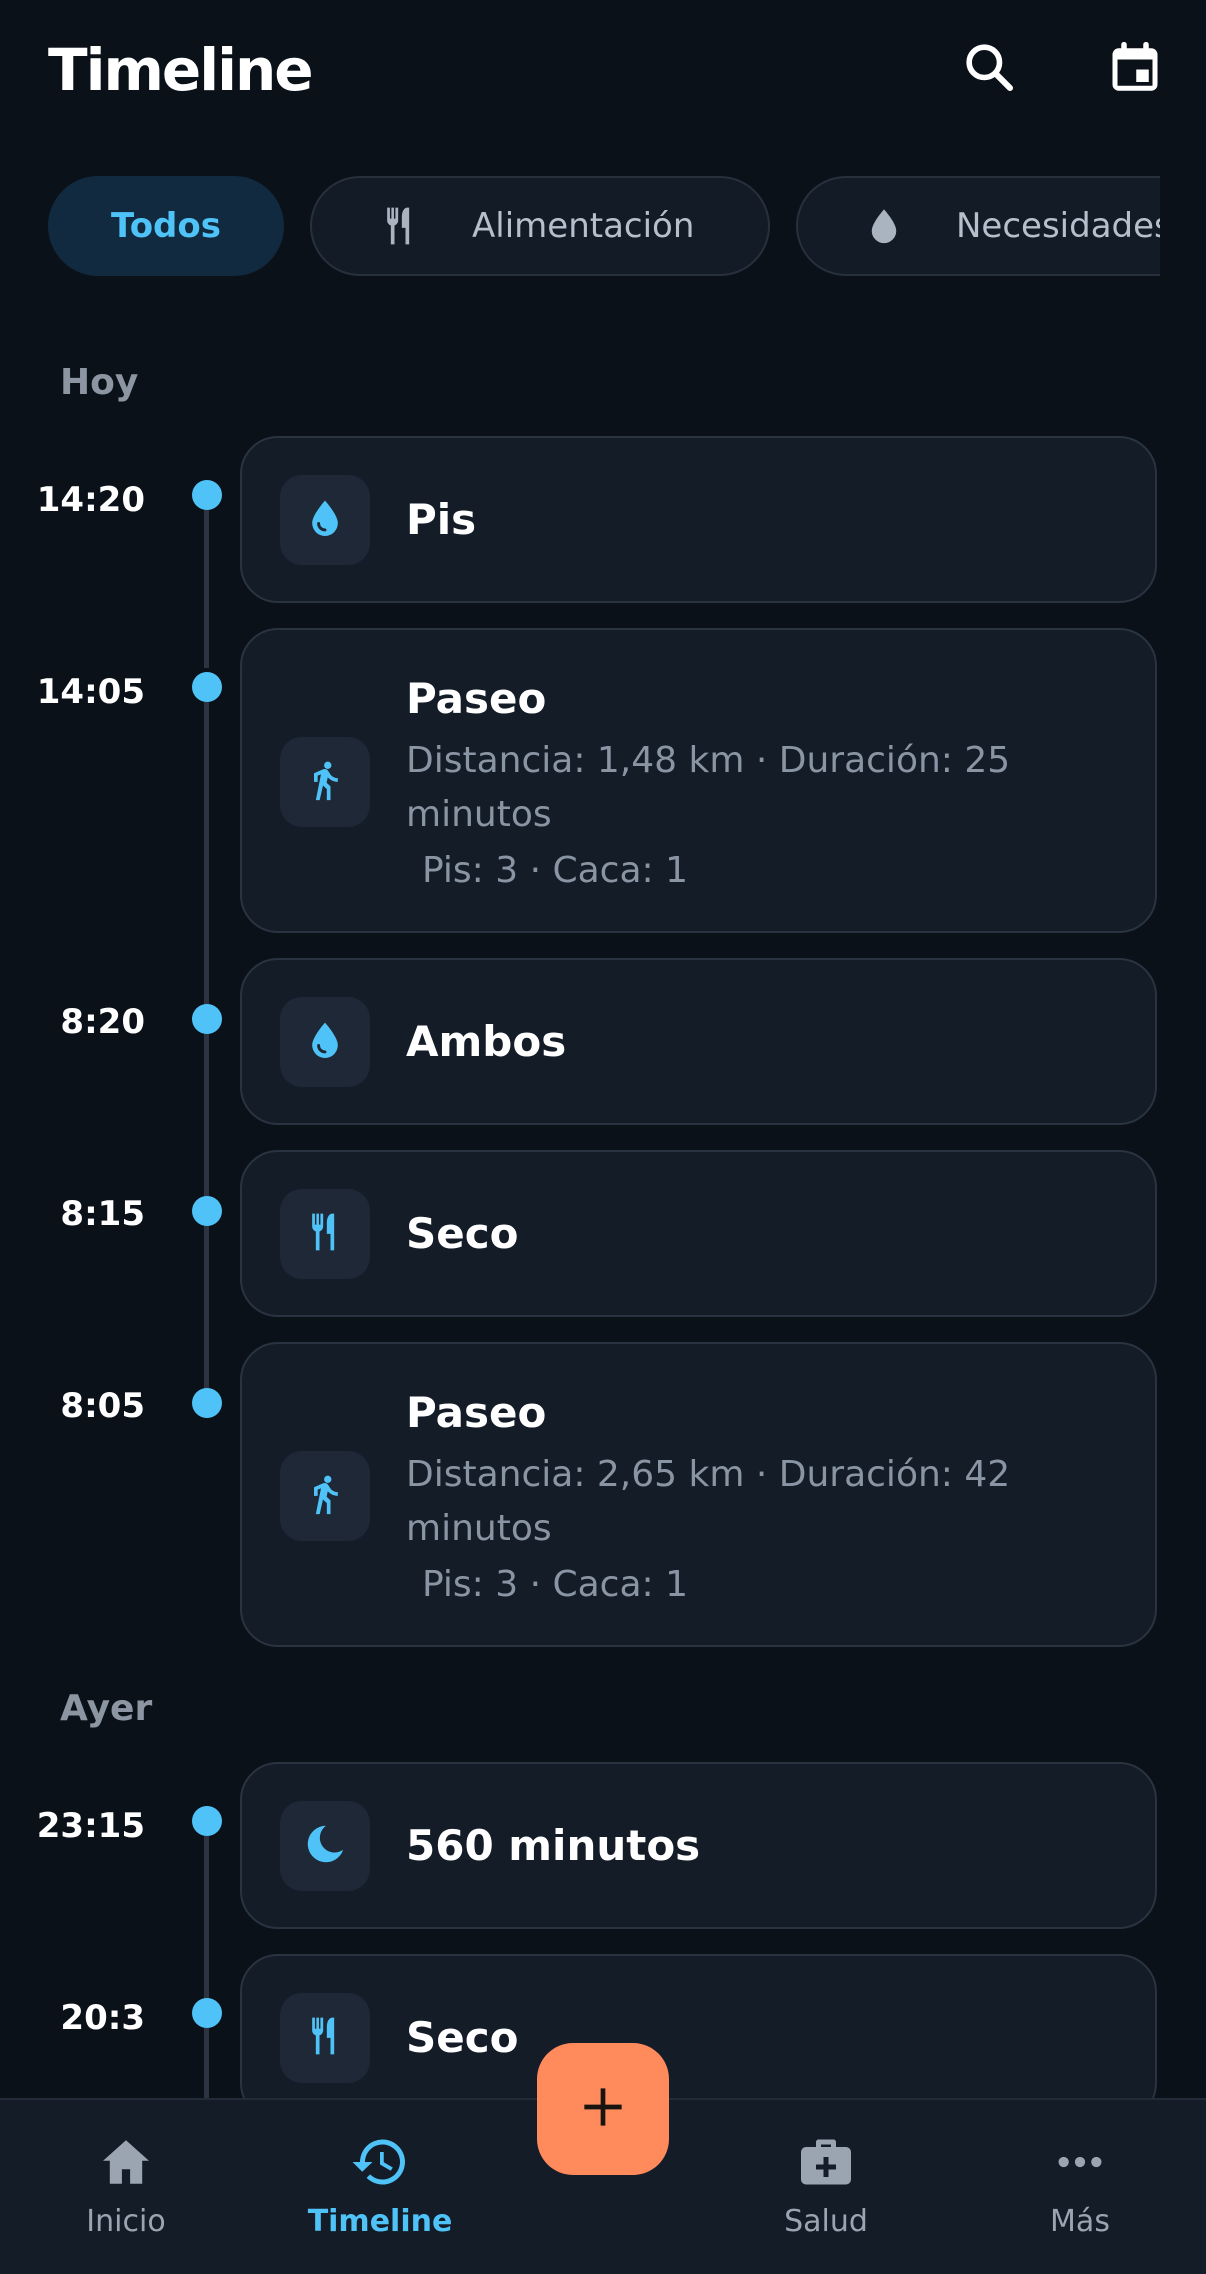  What do you see at coordinates (826, 2162) in the screenshot?
I see `medical-kit-icon` at bounding box center [826, 2162].